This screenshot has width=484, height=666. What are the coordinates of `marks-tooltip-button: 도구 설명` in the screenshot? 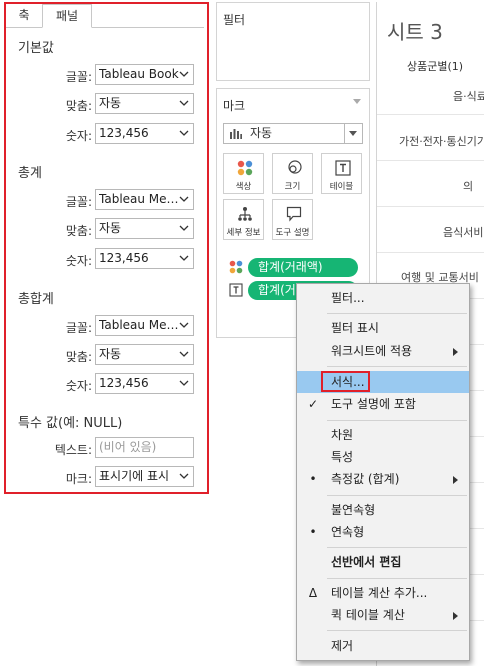 It's located at (292, 219).